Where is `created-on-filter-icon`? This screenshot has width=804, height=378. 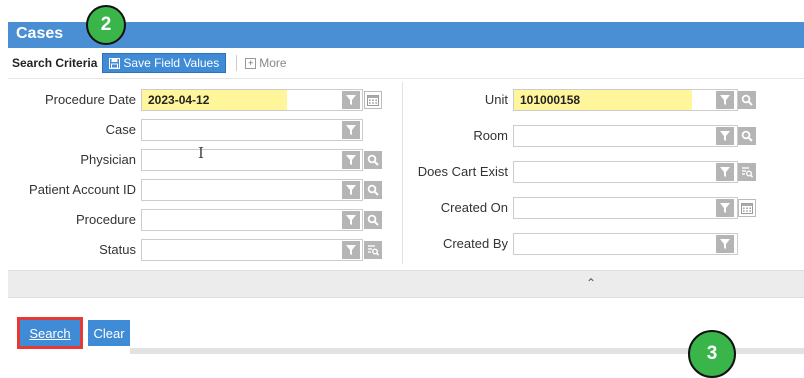 created-on-filter-icon is located at coordinates (725, 208).